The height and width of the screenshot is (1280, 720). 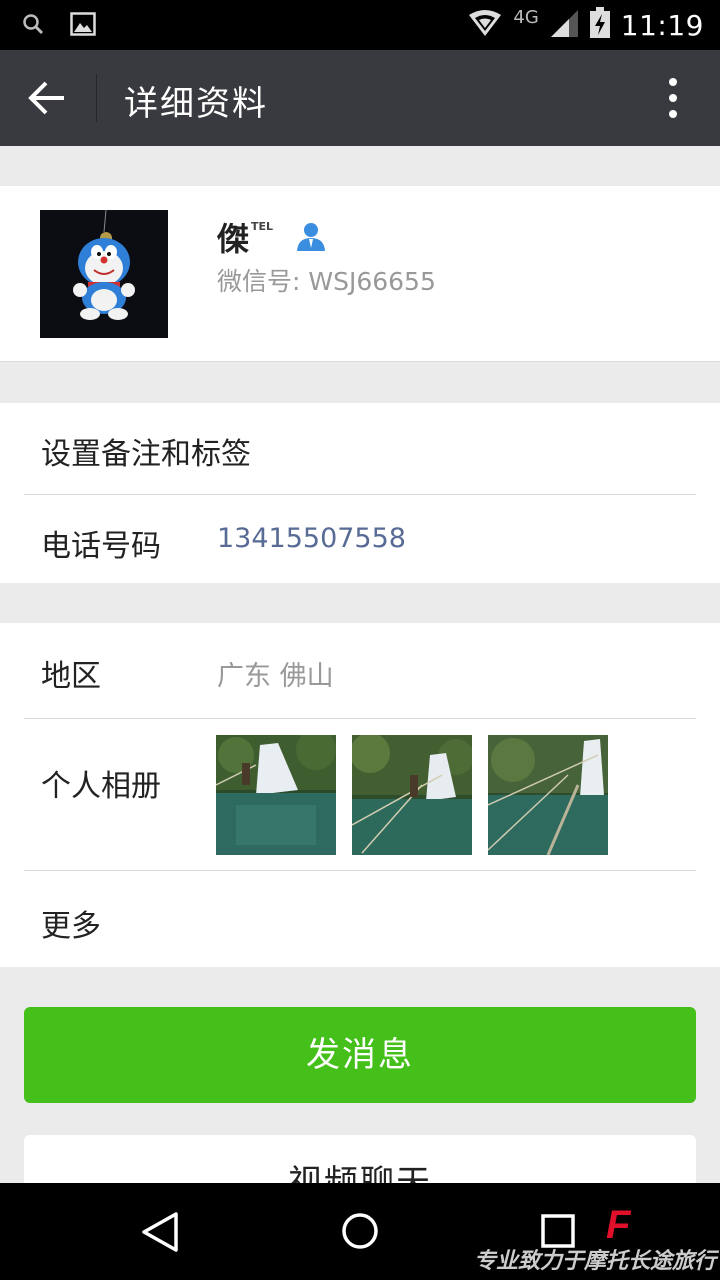 I want to click on region-row: 地区 广东 佛山, so click(x=360, y=670).